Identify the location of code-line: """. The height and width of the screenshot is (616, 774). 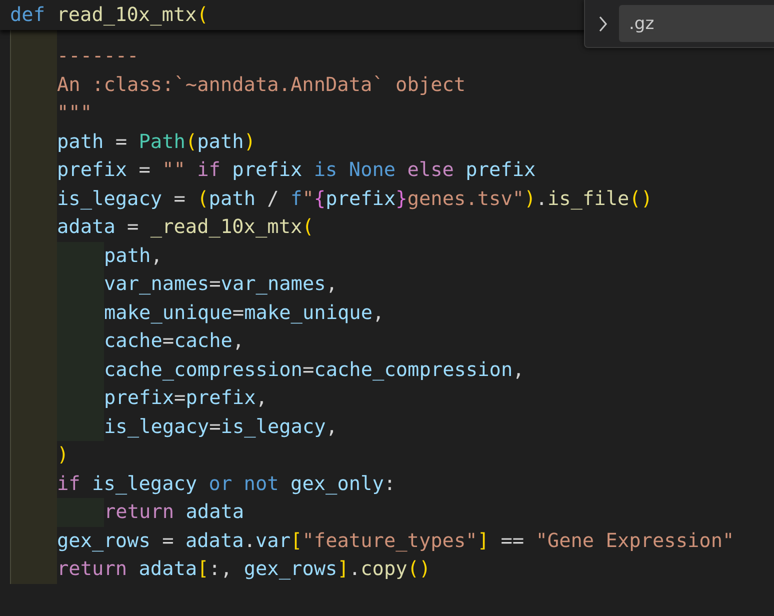
(74, 113).